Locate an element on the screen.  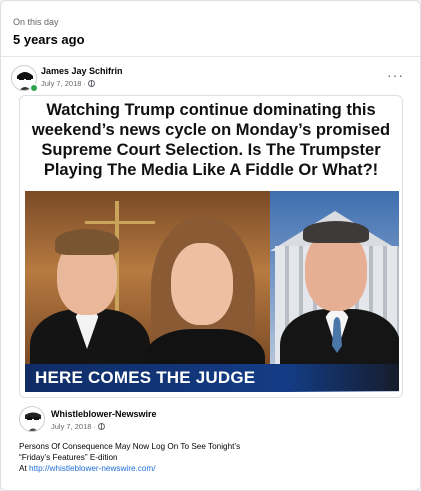
more-options-button: ··· is located at coordinates (395, 75).